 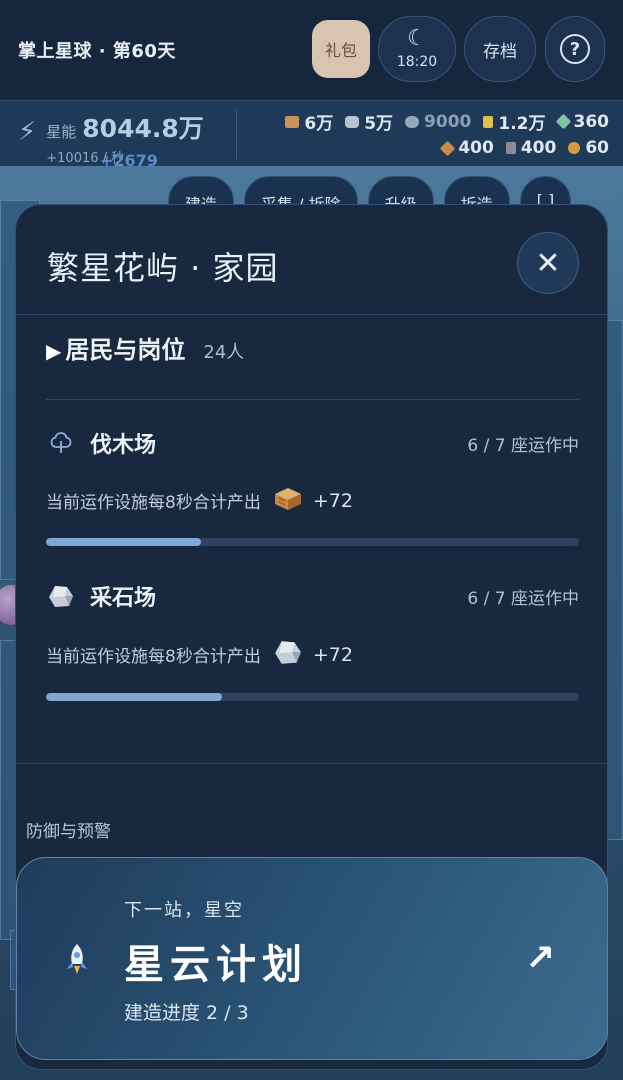 I want to click on crystal-icon, so click(x=563, y=121).